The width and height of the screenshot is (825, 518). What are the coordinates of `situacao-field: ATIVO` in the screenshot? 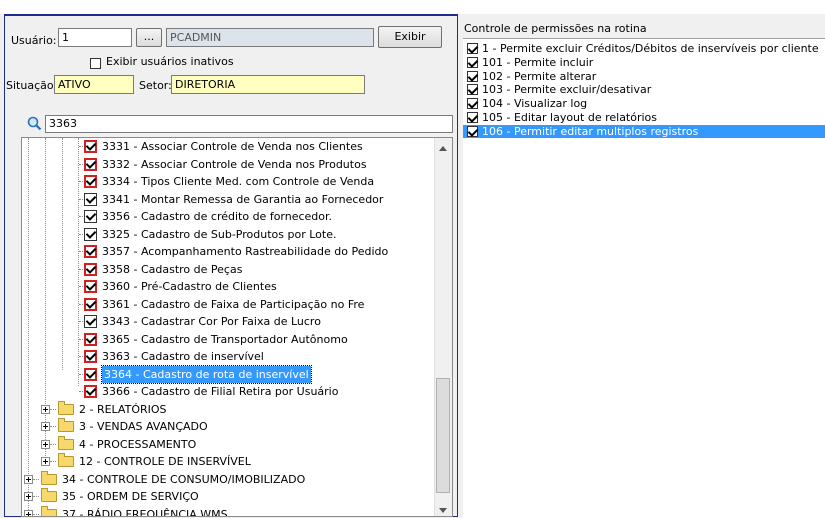 It's located at (94, 84).